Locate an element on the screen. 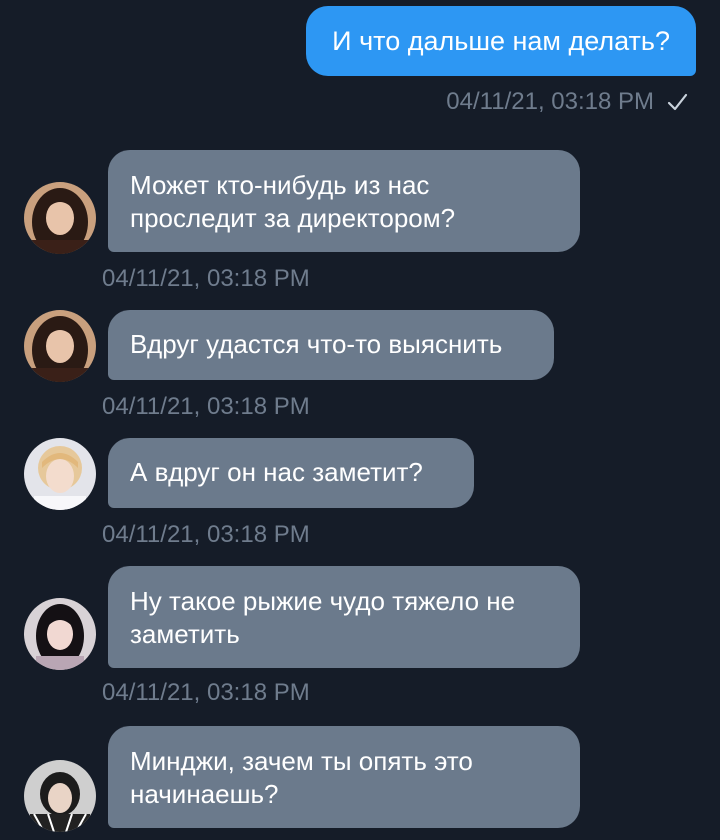  incoming-message-bubble: А вдруг он нас заметит? is located at coordinates (291, 473).